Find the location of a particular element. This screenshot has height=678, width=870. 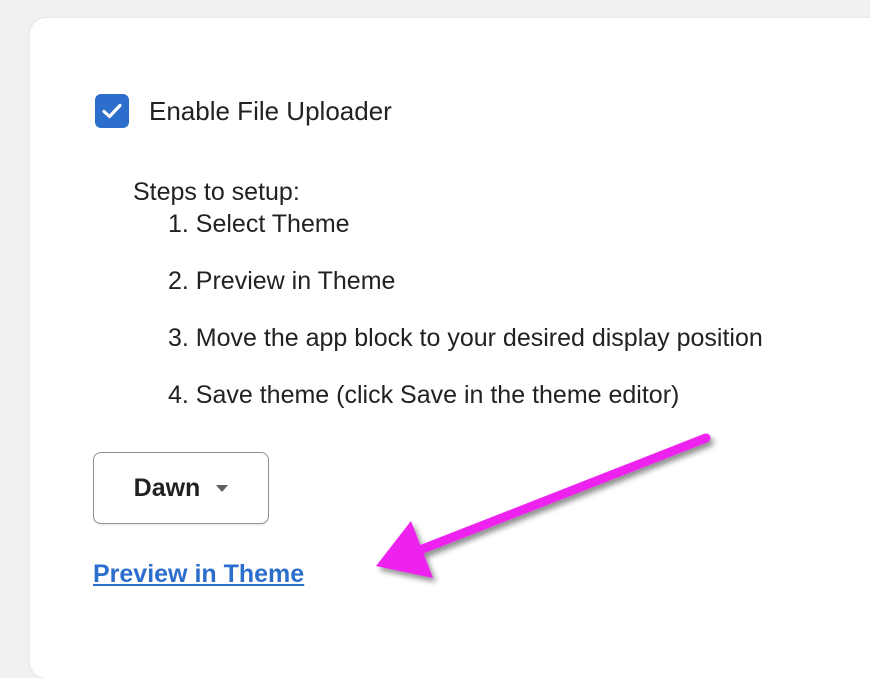

theme-select: Dawn is located at coordinates (181, 488).